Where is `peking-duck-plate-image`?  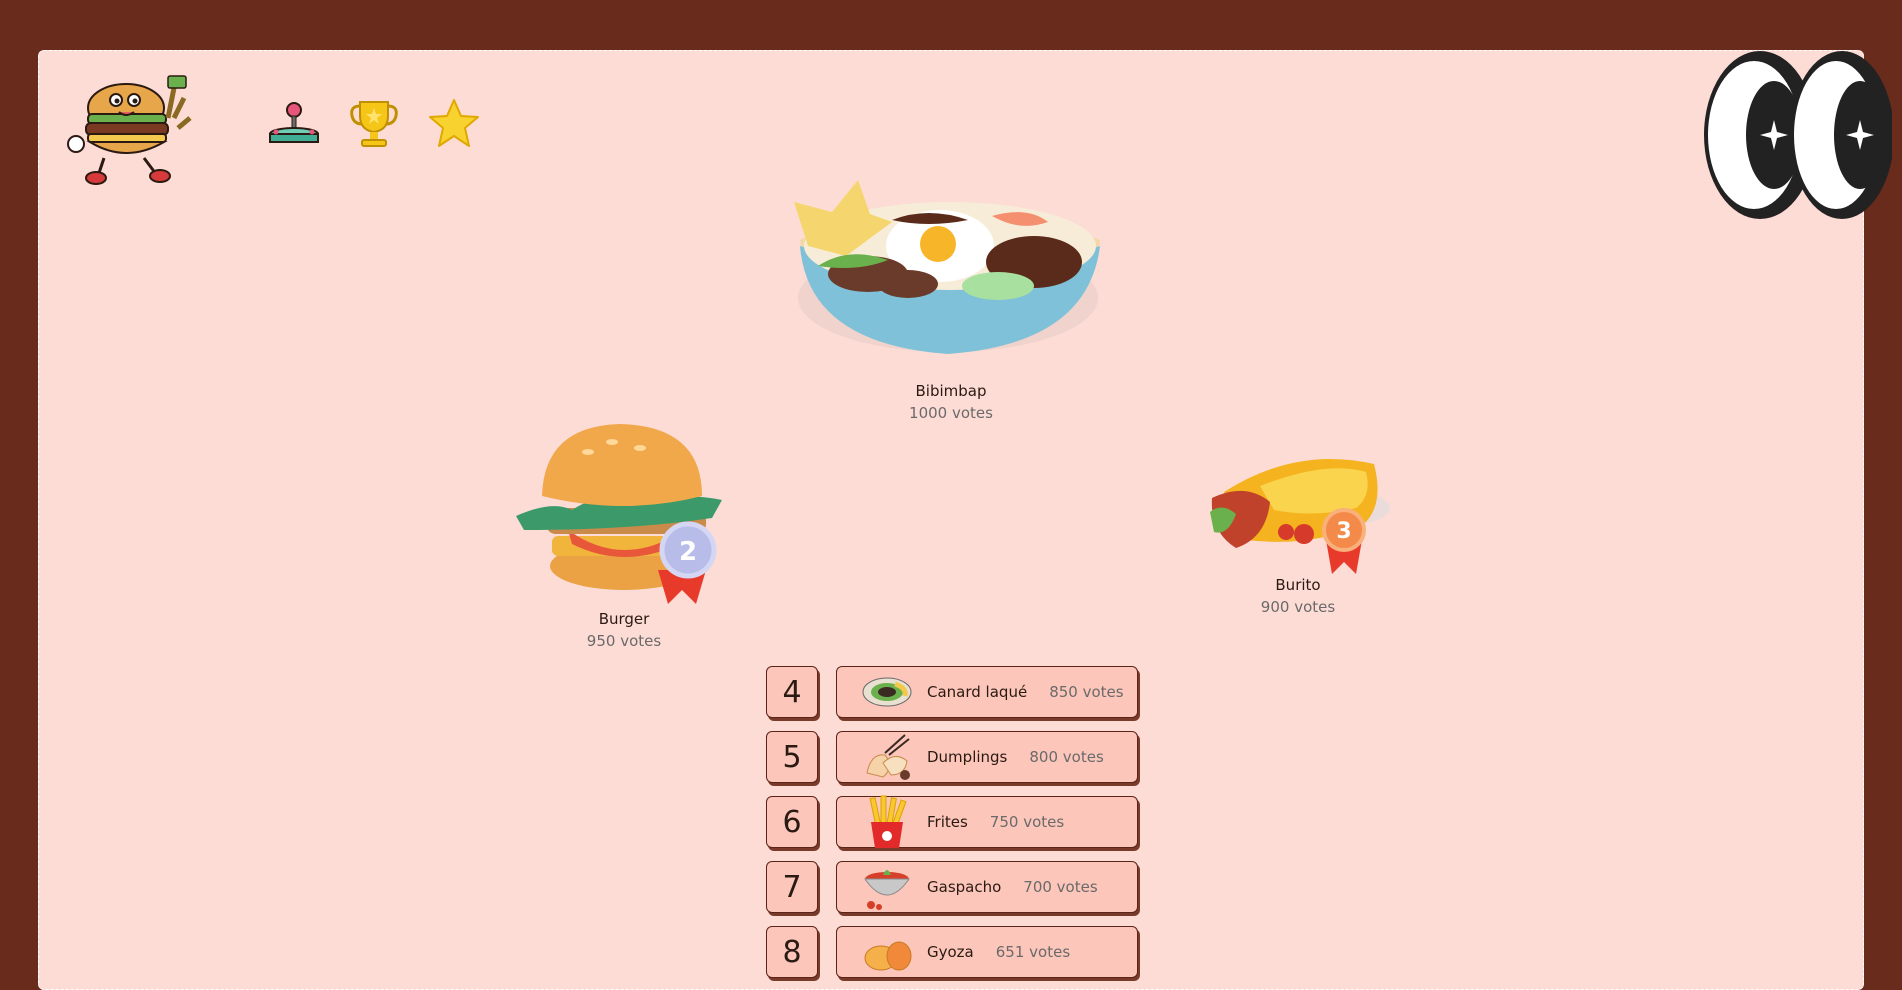
peking-duck-plate-image is located at coordinates (887, 692).